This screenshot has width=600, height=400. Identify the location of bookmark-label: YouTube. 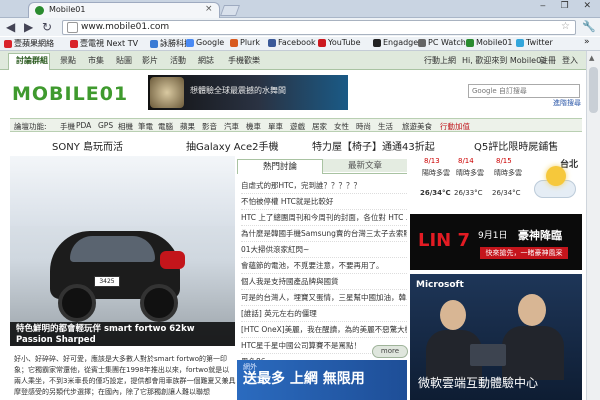
(344, 42).